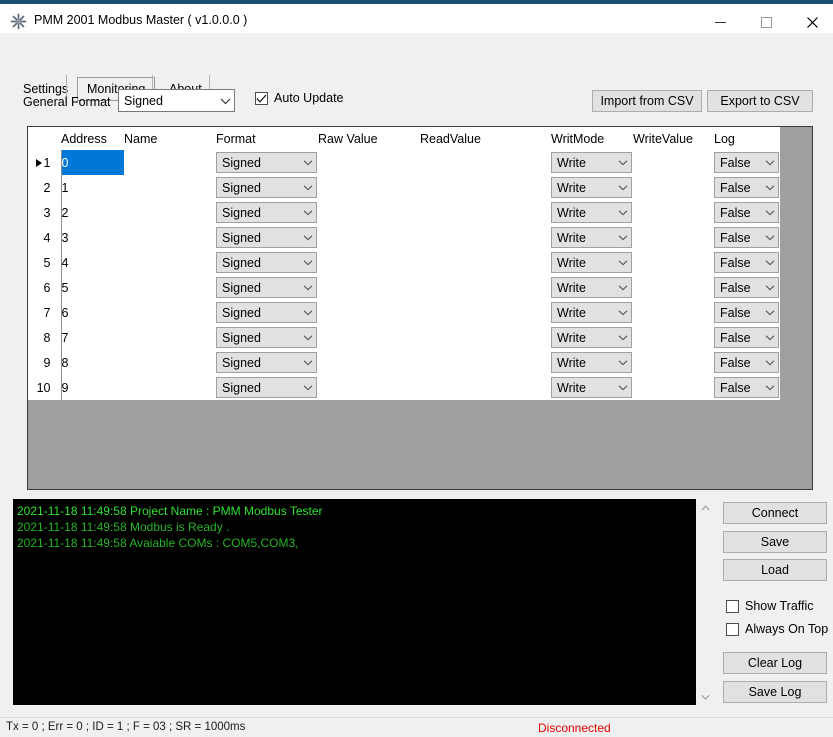  I want to click on row-selector-cell: 1, so click(45, 162).